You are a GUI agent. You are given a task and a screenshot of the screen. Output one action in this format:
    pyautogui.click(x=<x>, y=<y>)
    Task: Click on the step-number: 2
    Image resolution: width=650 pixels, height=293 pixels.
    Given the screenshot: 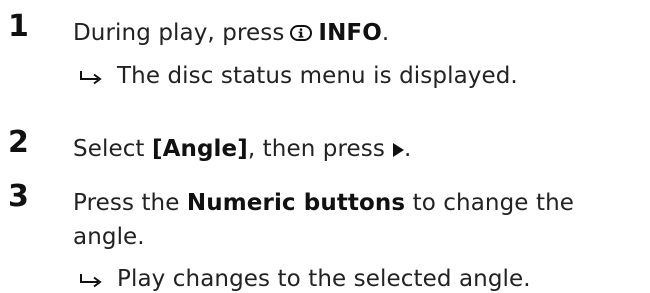 What is the action you would take?
    pyautogui.click(x=18, y=142)
    